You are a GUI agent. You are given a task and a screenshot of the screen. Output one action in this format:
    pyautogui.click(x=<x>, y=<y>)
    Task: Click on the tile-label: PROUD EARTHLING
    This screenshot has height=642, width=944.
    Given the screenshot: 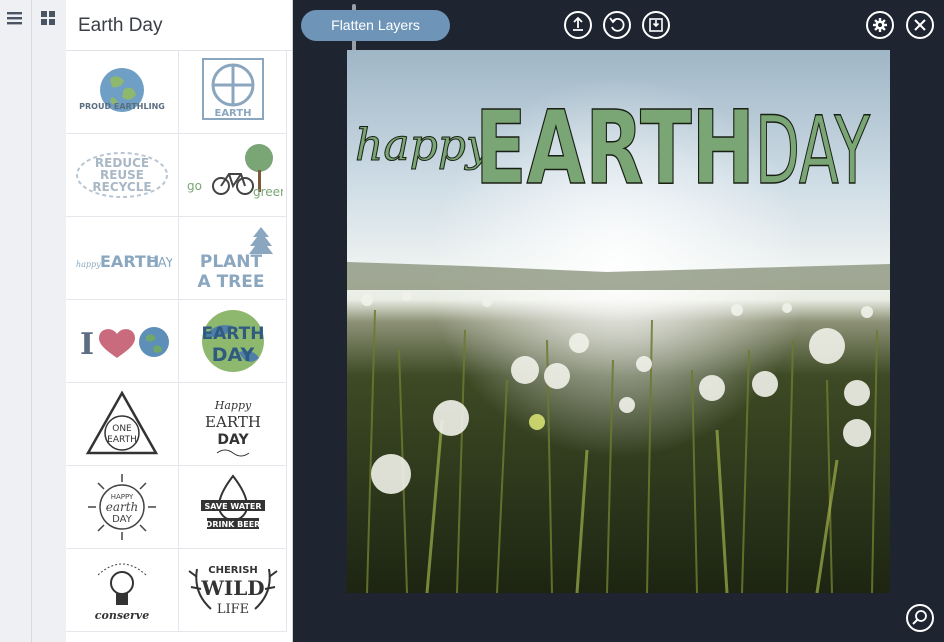 What is the action you would take?
    pyautogui.click(x=122, y=106)
    